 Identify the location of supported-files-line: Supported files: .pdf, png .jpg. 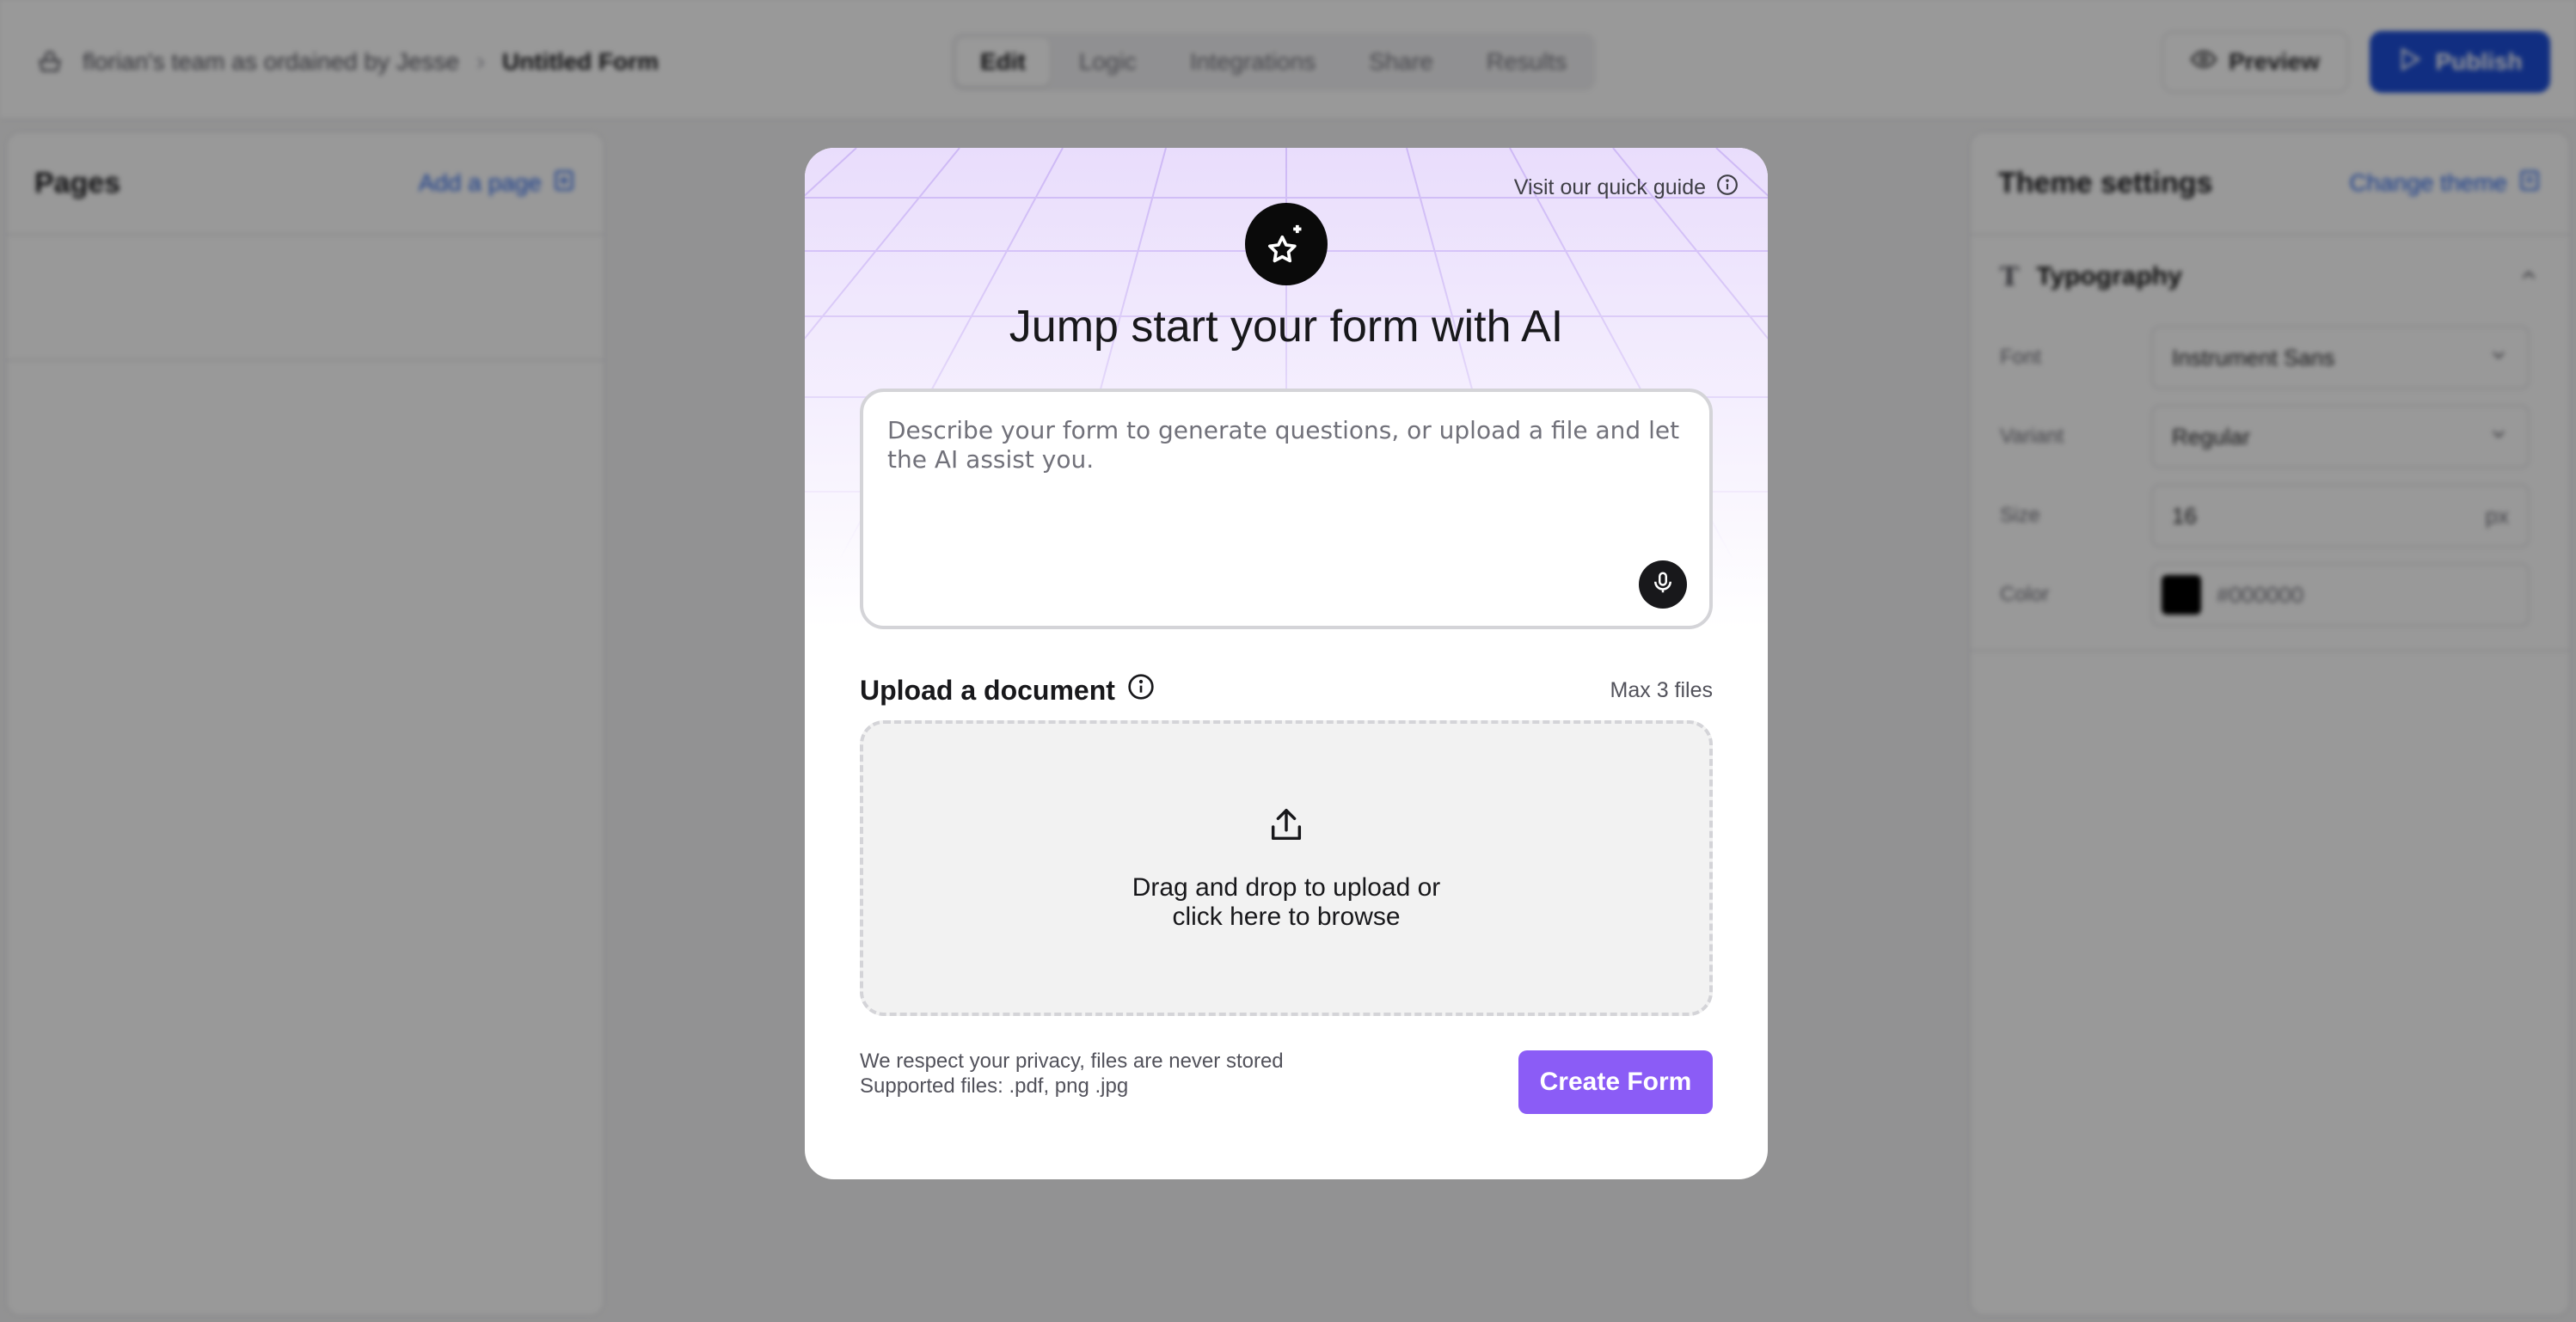
(994, 1086).